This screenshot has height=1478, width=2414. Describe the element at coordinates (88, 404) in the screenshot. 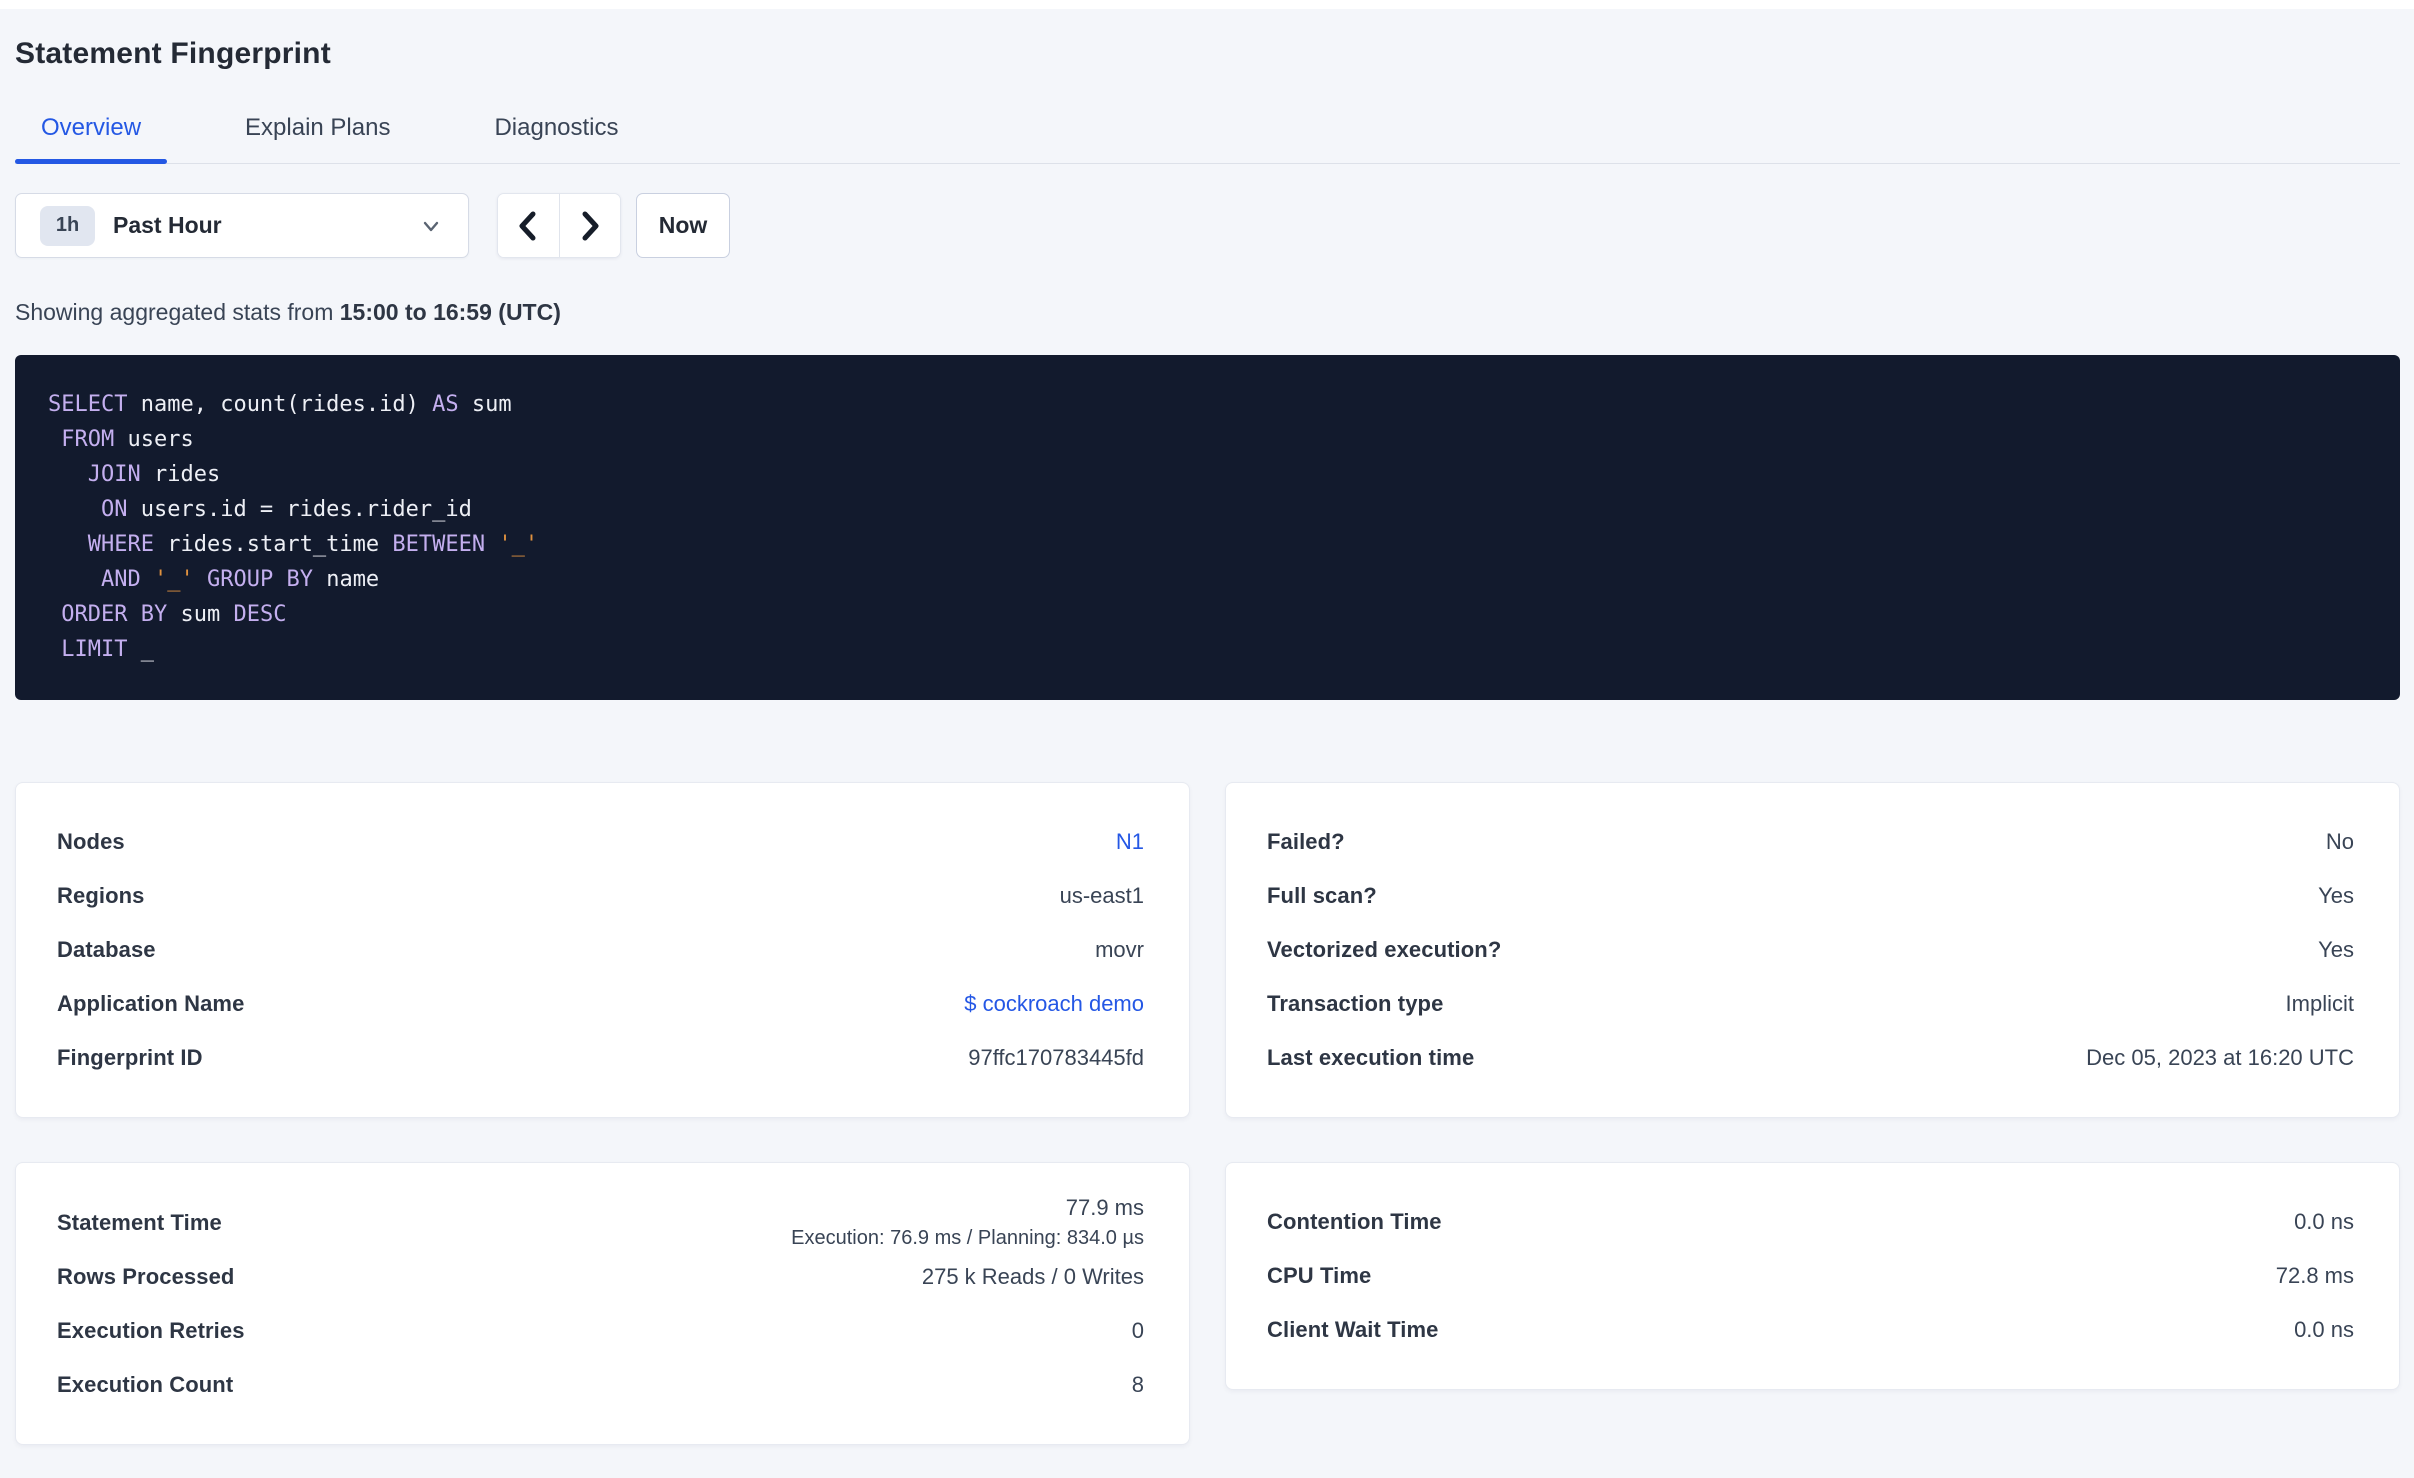

I see `sql-token: SELECT` at that location.